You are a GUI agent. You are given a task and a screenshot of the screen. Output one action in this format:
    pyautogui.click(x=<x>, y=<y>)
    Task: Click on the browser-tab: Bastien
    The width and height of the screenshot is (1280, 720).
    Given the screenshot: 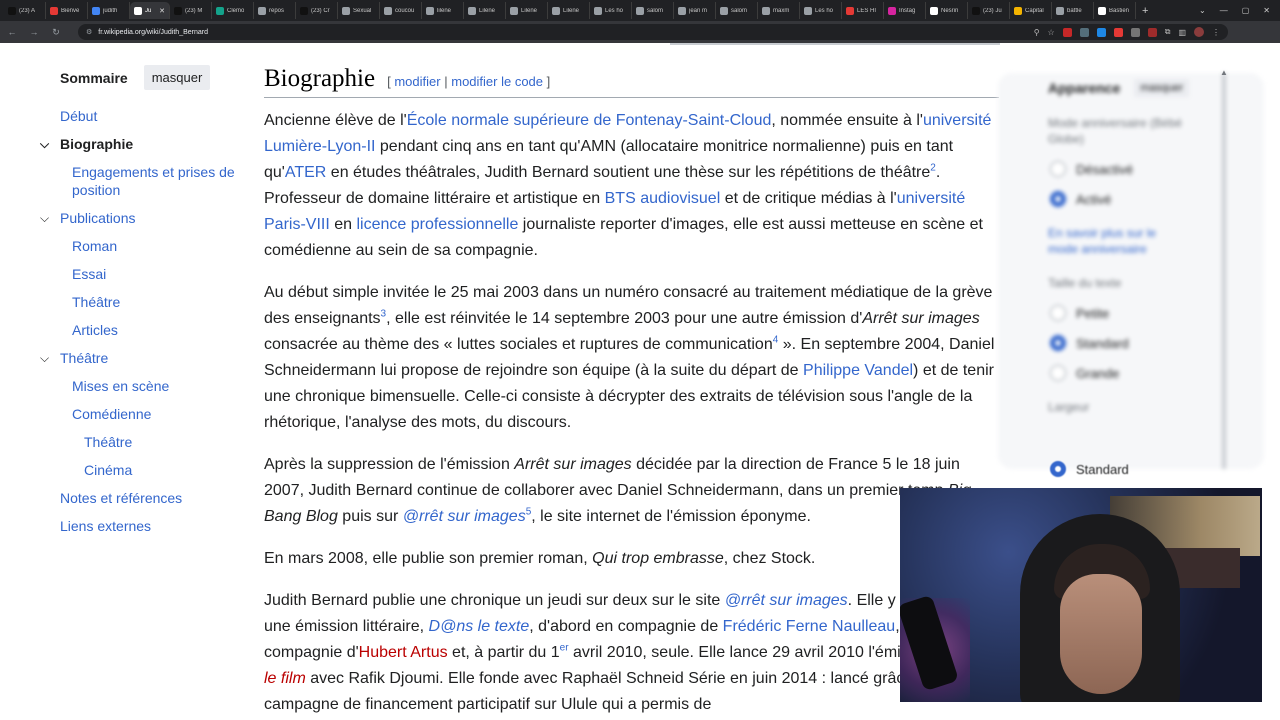 What is the action you would take?
    pyautogui.click(x=1115, y=10)
    